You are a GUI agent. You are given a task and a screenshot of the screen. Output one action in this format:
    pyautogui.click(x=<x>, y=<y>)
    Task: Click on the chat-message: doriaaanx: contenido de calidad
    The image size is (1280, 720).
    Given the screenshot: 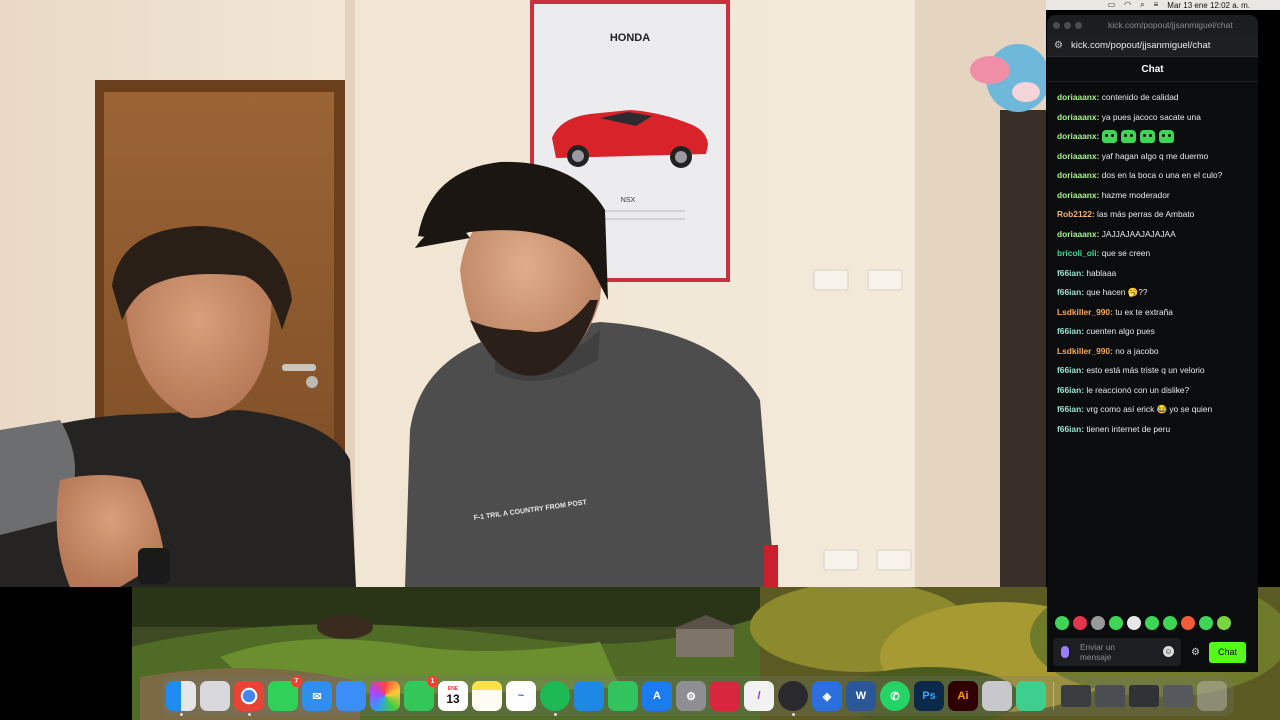 What is the action you would take?
    pyautogui.click(x=1157, y=98)
    